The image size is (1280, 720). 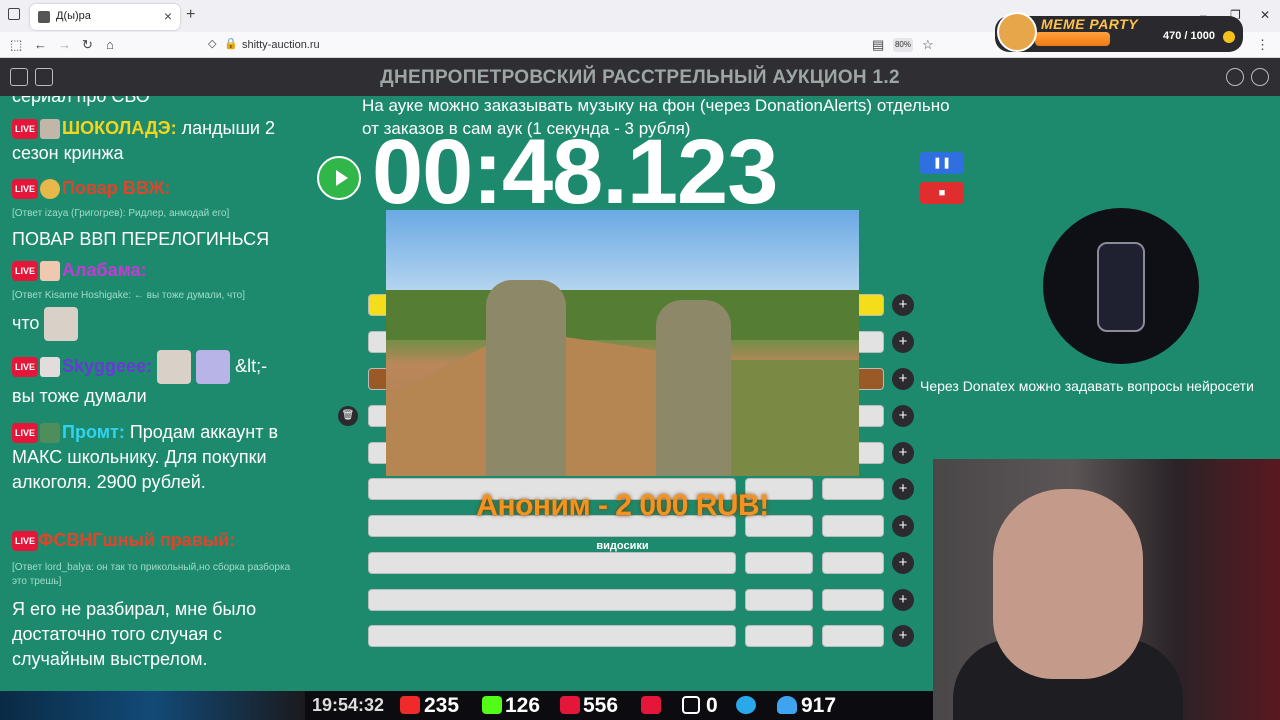 What do you see at coordinates (942, 193) in the screenshot?
I see `stop-button: ■` at bounding box center [942, 193].